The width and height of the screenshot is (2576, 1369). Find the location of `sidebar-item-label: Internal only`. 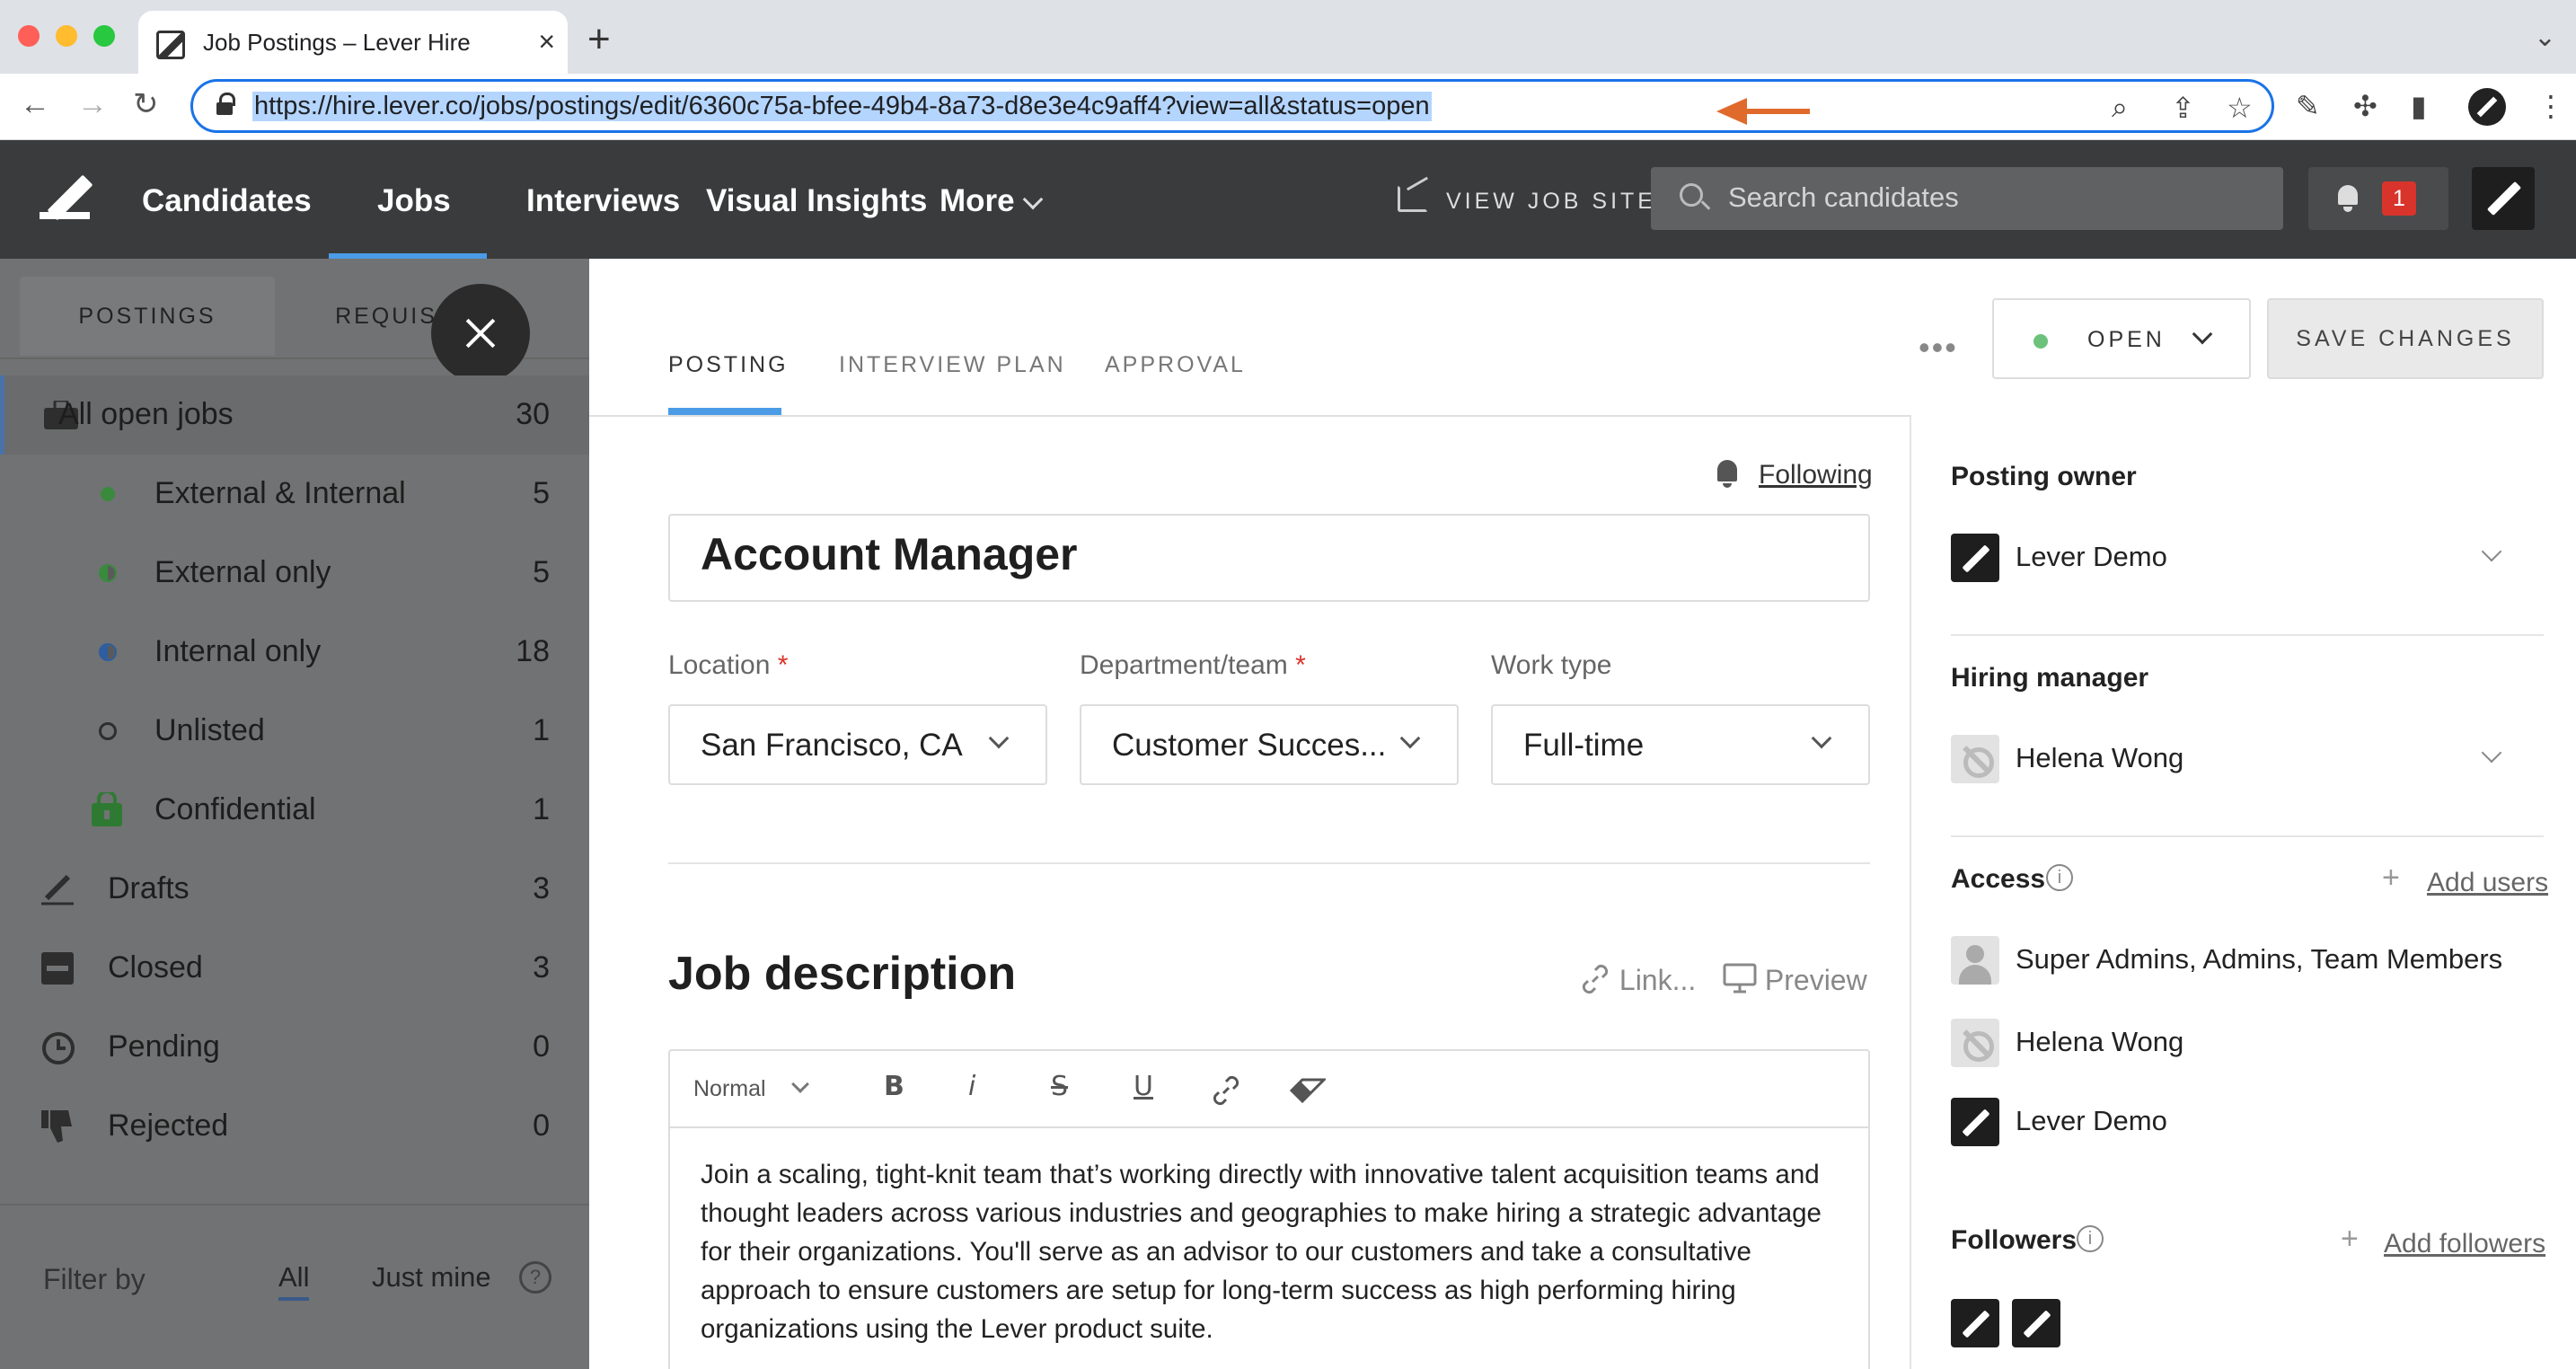

sidebar-item-label: Internal only is located at coordinates (238, 651).